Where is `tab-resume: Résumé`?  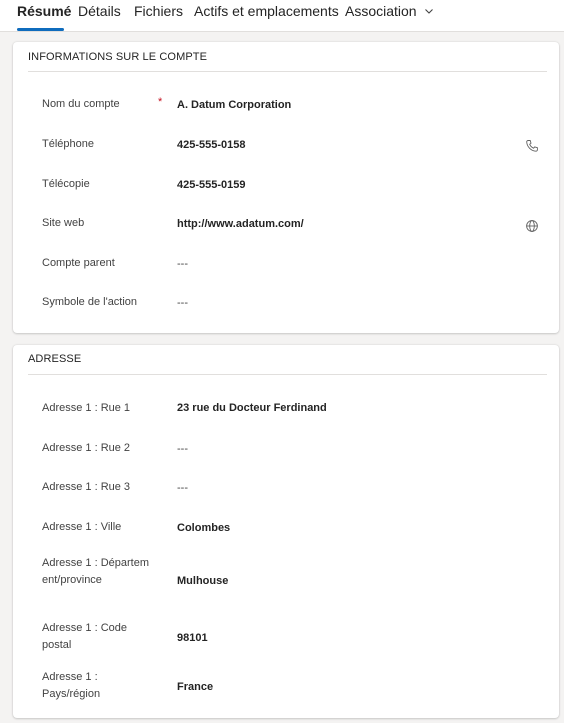 tab-resume: Résumé is located at coordinates (44, 11).